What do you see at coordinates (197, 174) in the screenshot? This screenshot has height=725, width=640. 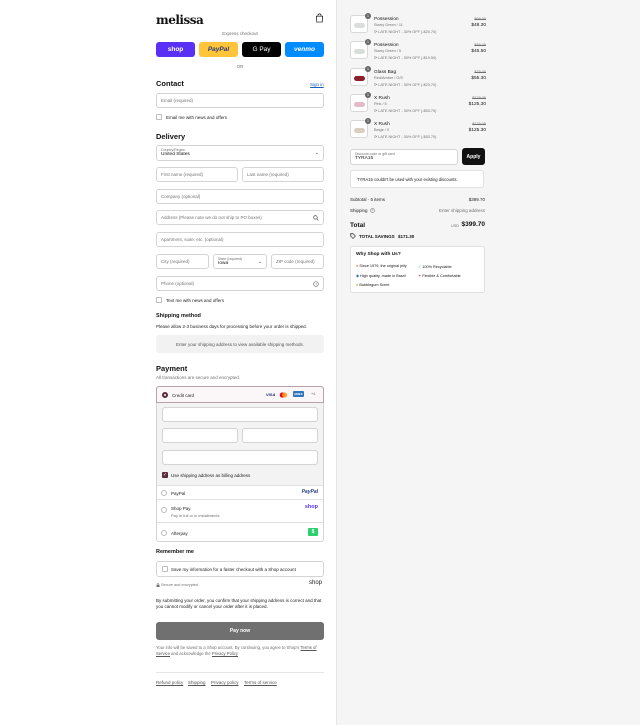 I see `first-name-field: First name (required)` at bounding box center [197, 174].